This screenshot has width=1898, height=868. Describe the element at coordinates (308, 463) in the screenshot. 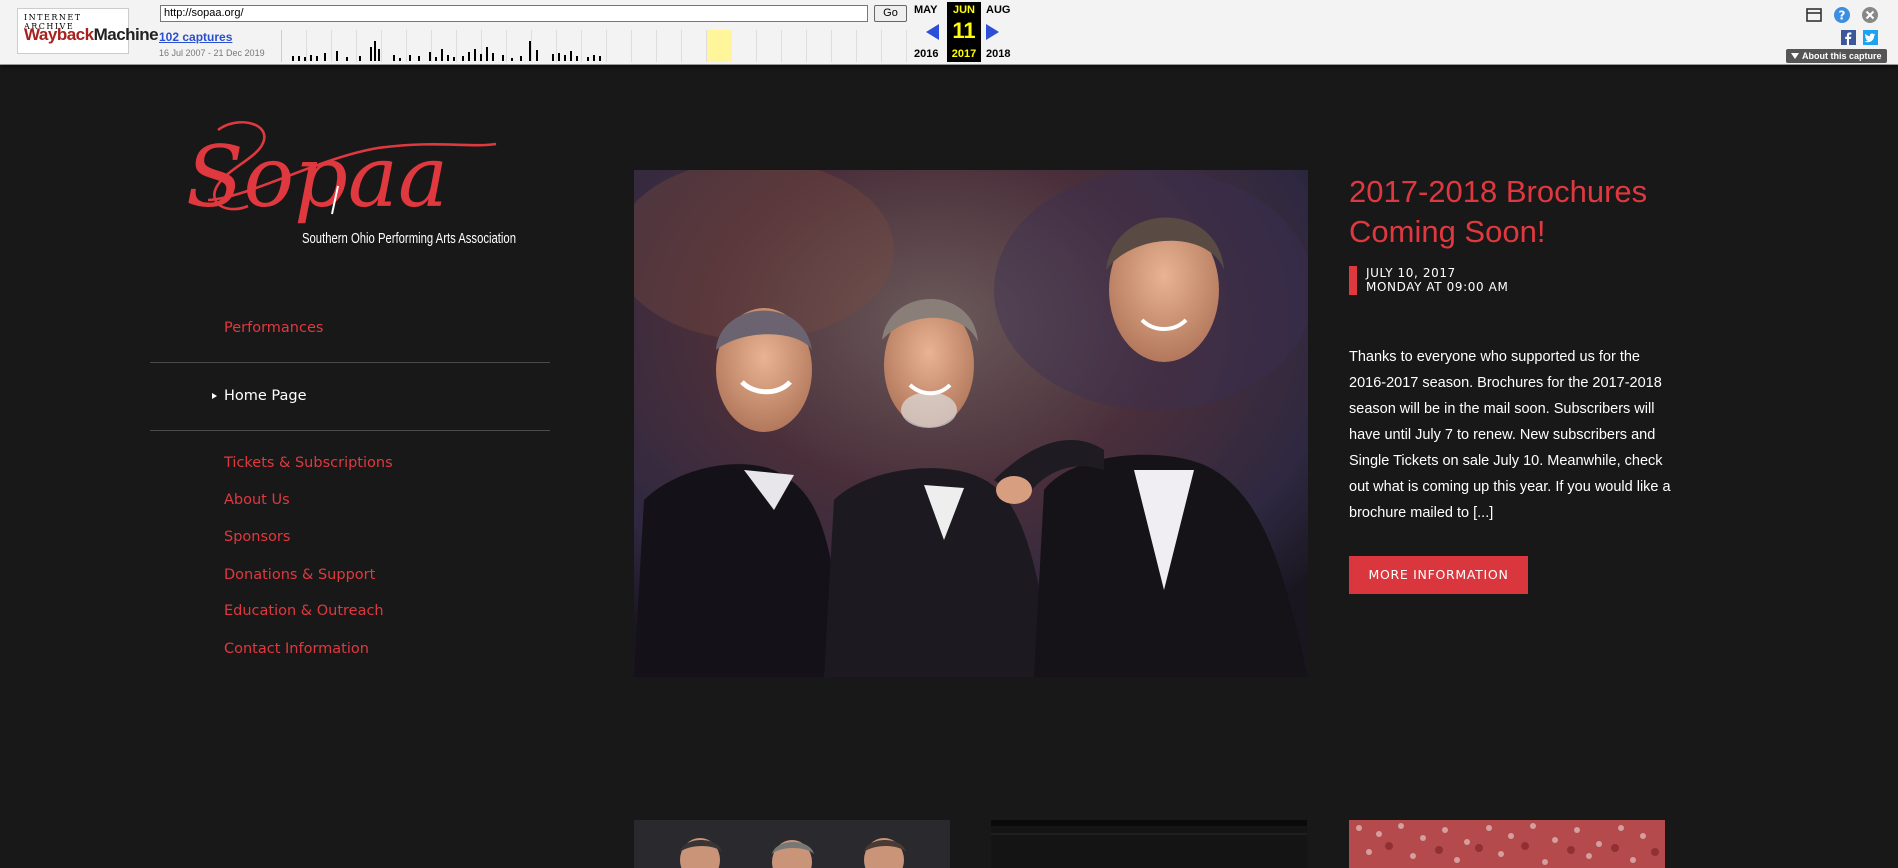

I see `menu-item-tickets: Tickets & Subscriptions` at that location.